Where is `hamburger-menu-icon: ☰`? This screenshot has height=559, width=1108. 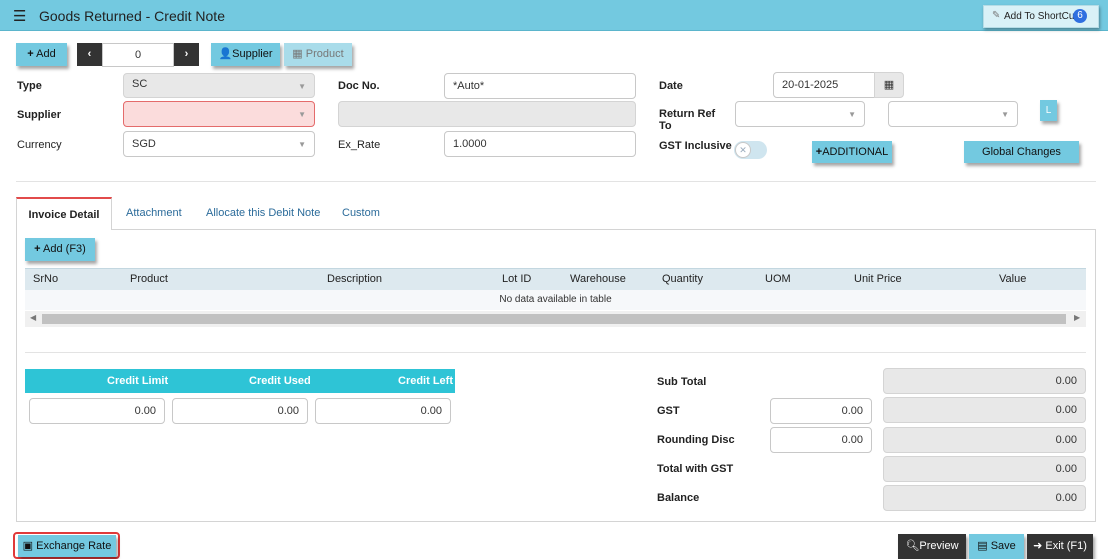 hamburger-menu-icon: ☰ is located at coordinates (19, 16).